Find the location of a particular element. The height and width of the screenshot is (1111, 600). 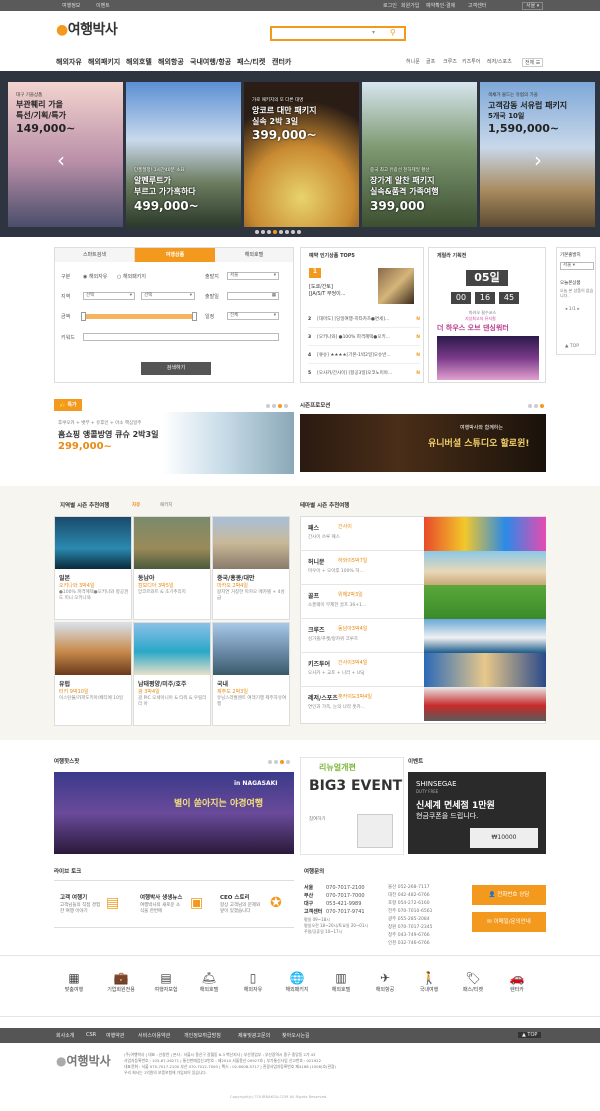

nav-overseas-hotel: 해외호텔 is located at coordinates (139, 62).